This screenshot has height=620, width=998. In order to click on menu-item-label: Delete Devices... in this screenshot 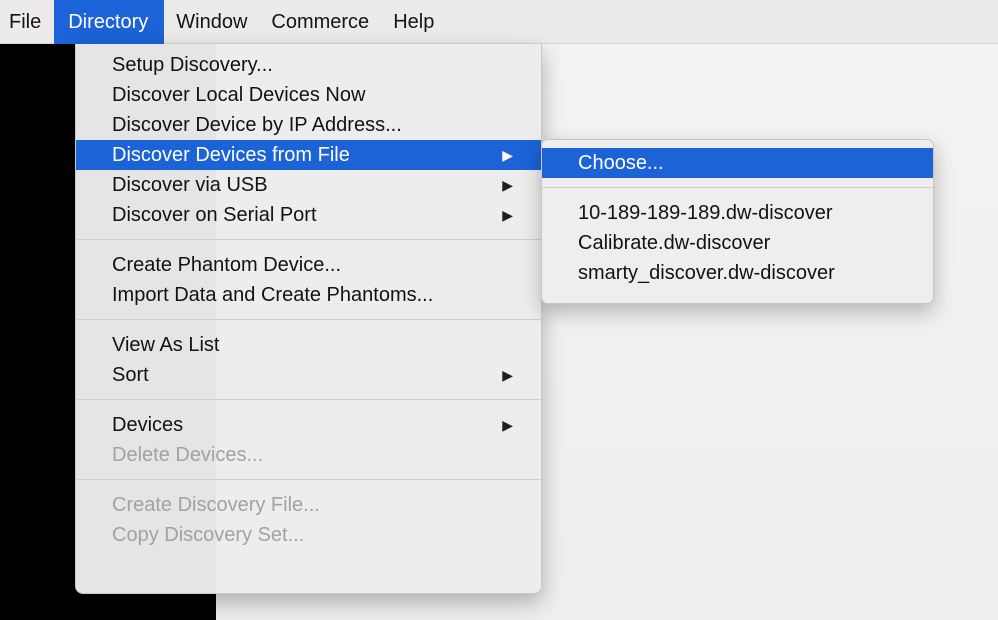, I will do `click(188, 455)`.